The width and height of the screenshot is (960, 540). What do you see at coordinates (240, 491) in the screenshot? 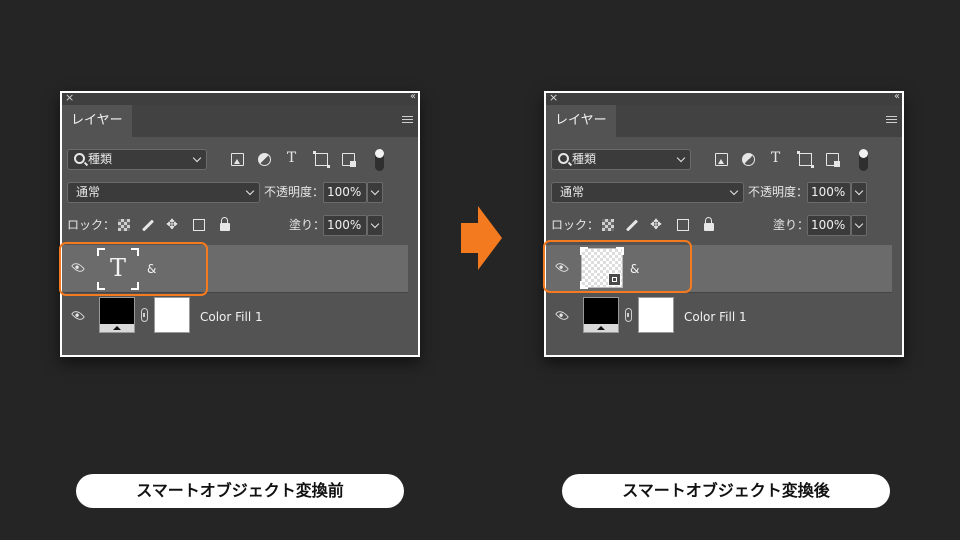
I see `caption-before: スマートオブジェクト変換前` at bounding box center [240, 491].